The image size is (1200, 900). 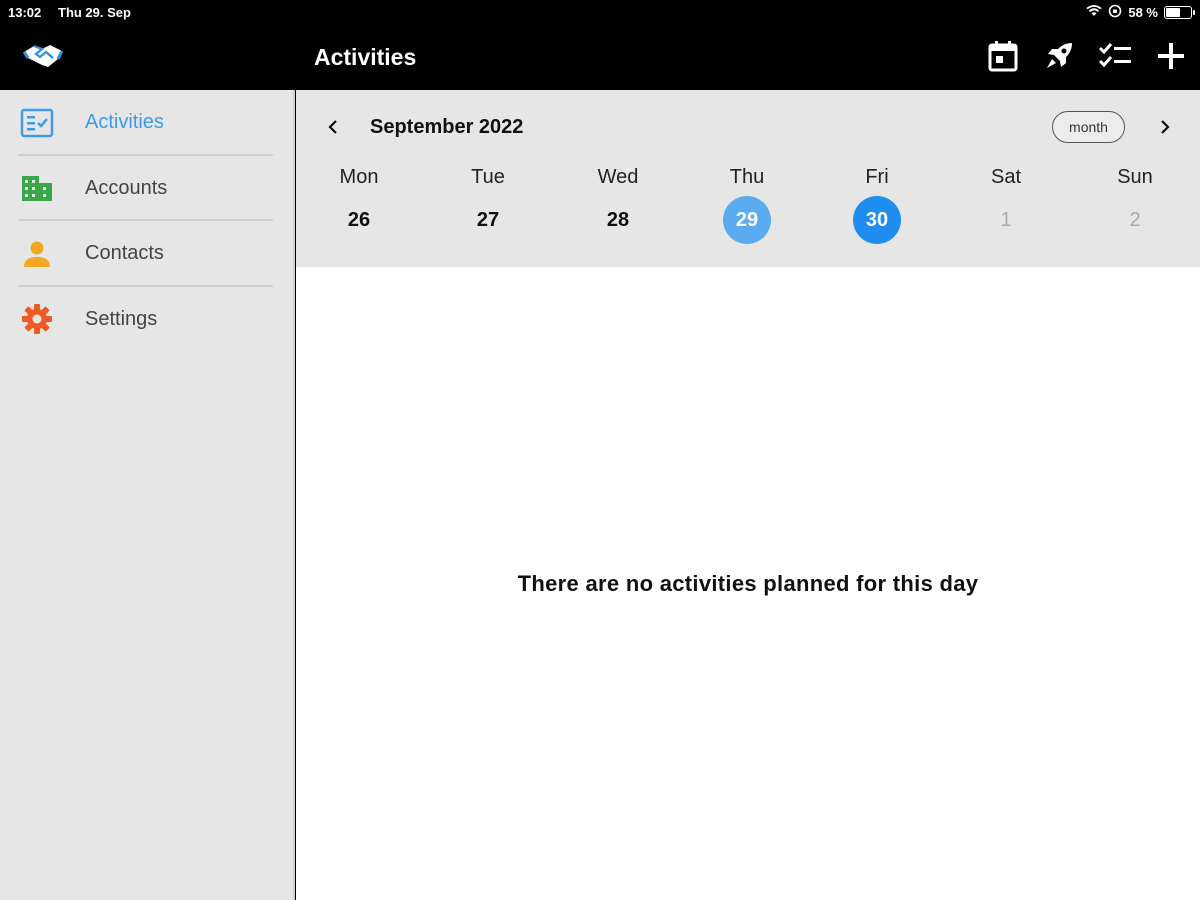 I want to click on person-icon, so click(x=37, y=254).